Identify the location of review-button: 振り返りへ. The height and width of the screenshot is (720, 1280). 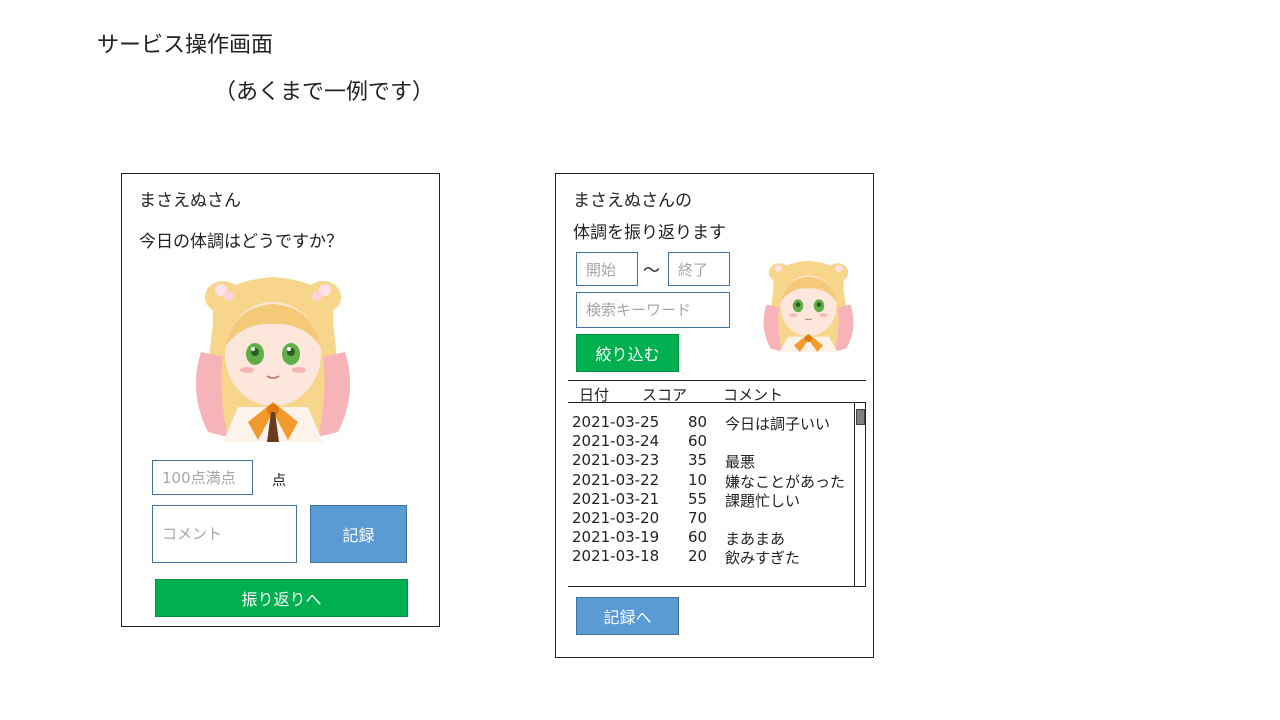
(281, 598).